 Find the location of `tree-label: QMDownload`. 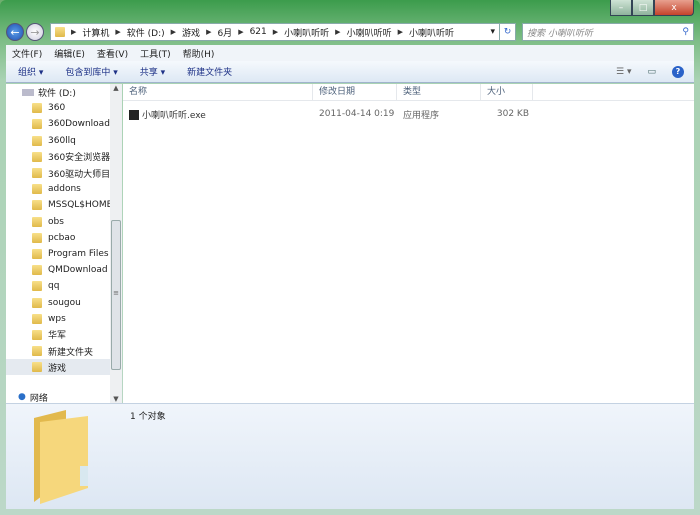

tree-label: QMDownload is located at coordinates (78, 270).